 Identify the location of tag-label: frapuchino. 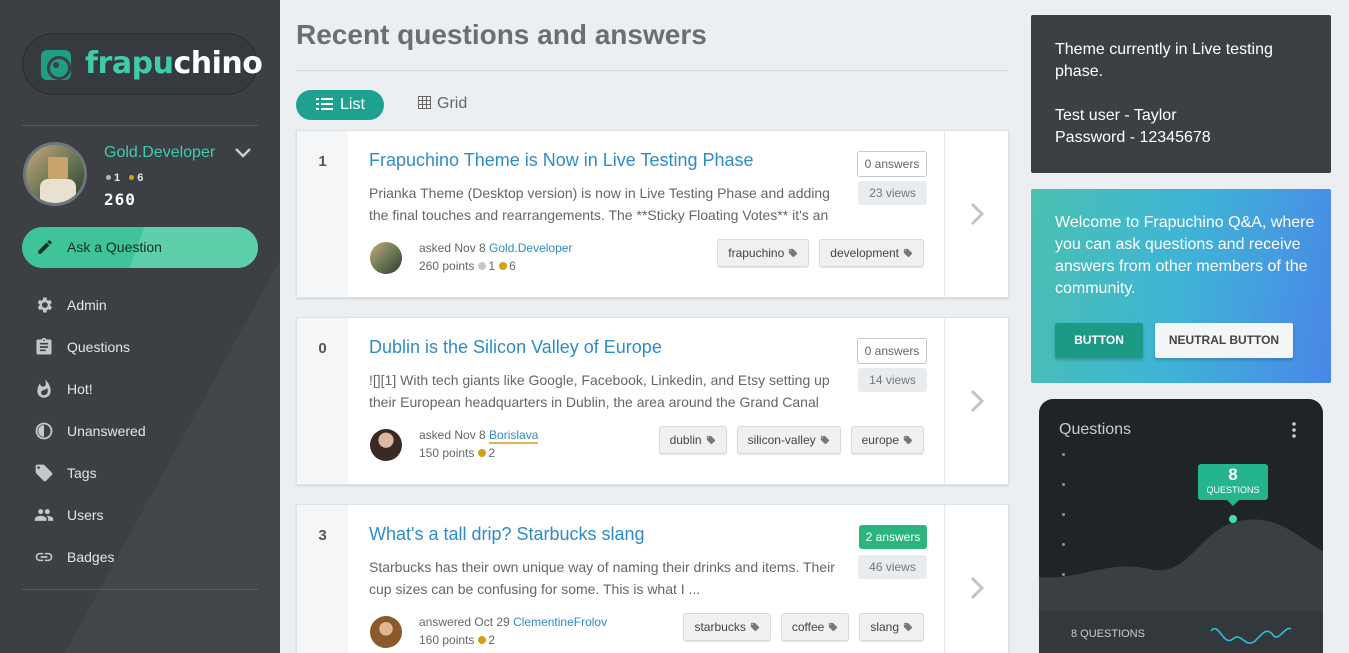
(756, 253).